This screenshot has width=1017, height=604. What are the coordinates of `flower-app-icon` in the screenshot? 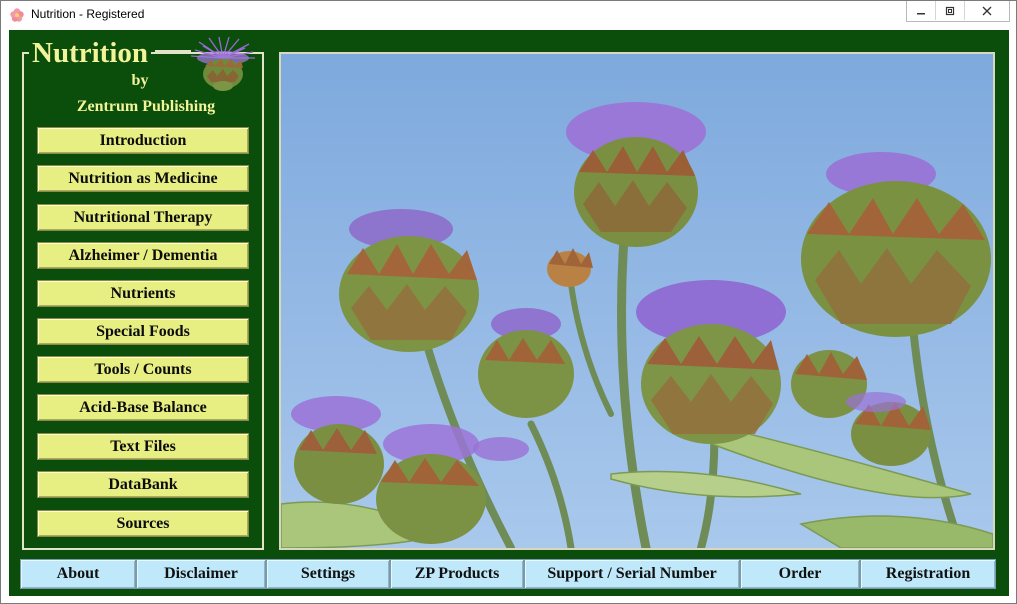 It's located at (17, 15).